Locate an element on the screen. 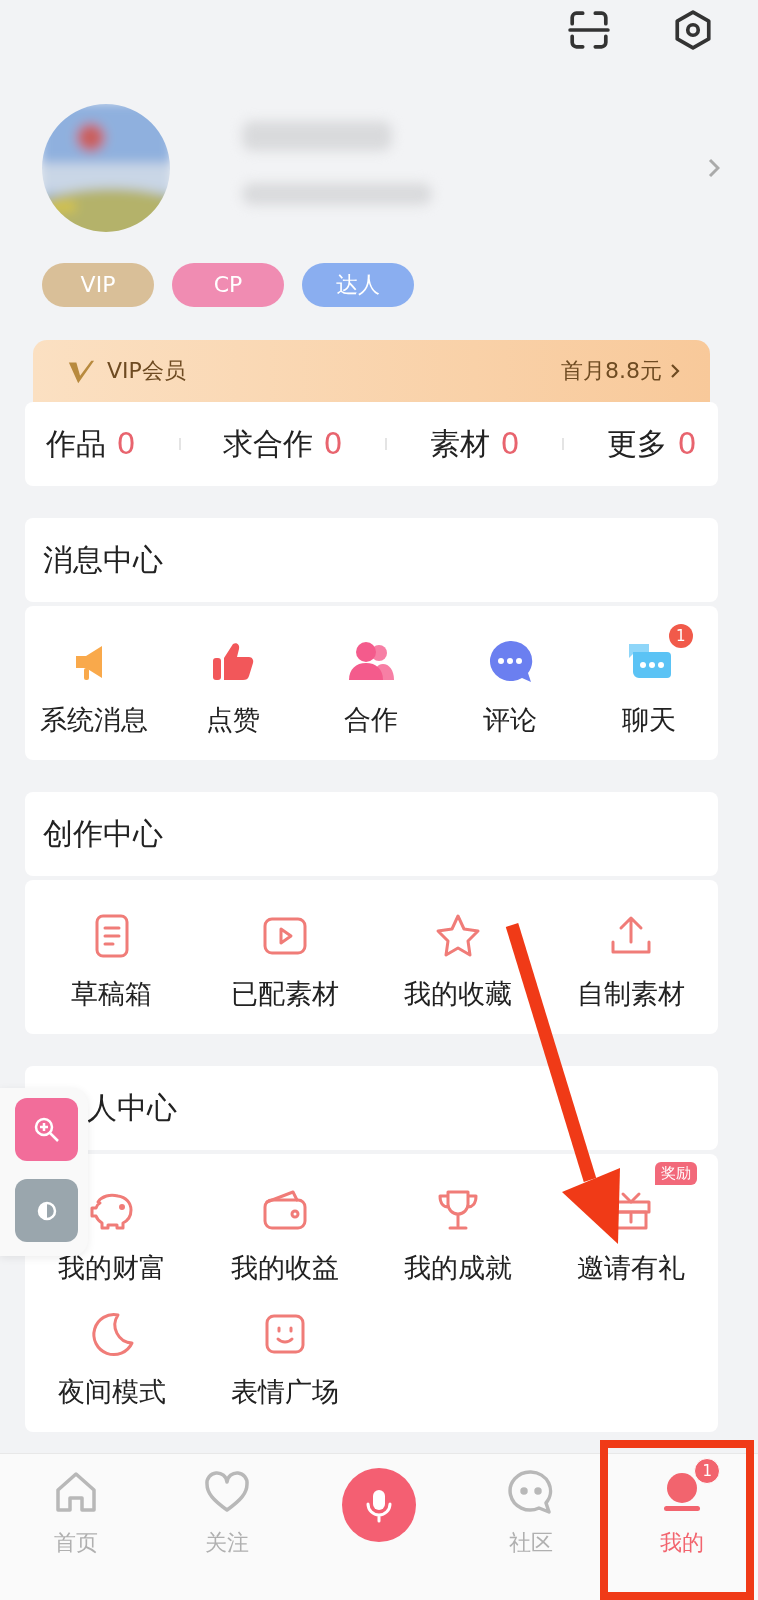 The width and height of the screenshot is (758, 1600). zoom-button is located at coordinates (46, 1129).